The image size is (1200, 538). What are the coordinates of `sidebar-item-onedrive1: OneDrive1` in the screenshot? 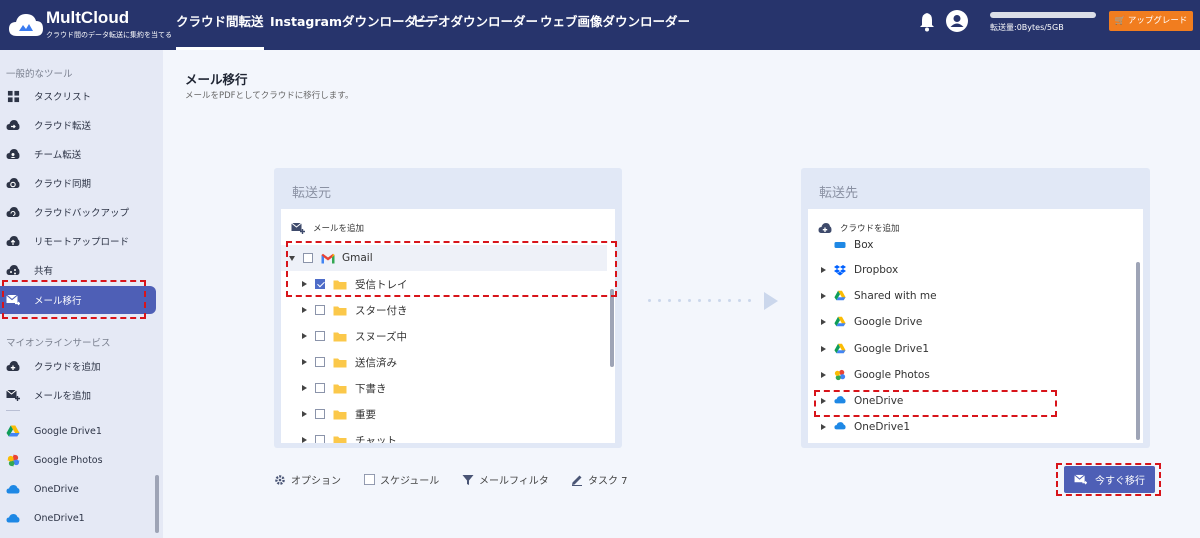 It's located at (78, 518).